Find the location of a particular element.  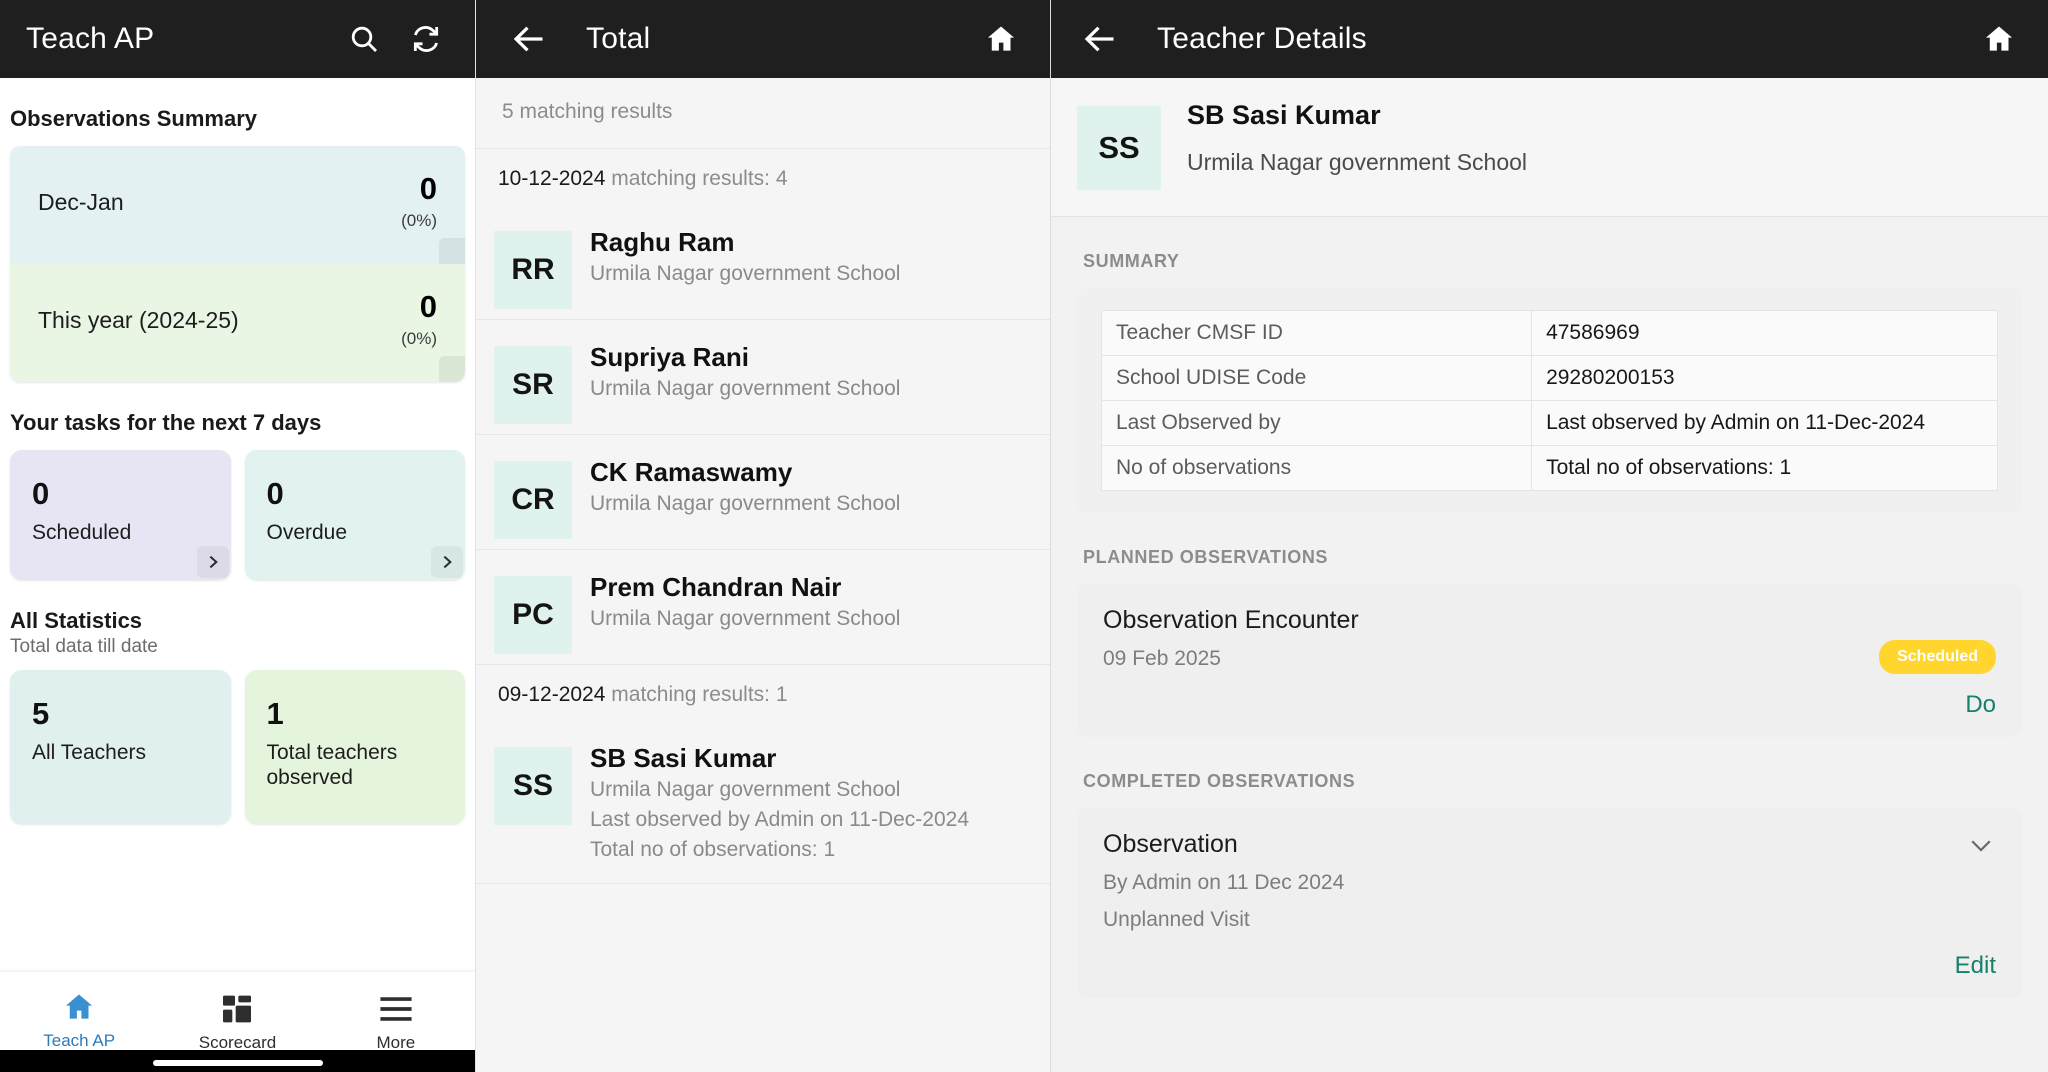

tile-all-teachers: 5 All Teachers is located at coordinates (120, 747).